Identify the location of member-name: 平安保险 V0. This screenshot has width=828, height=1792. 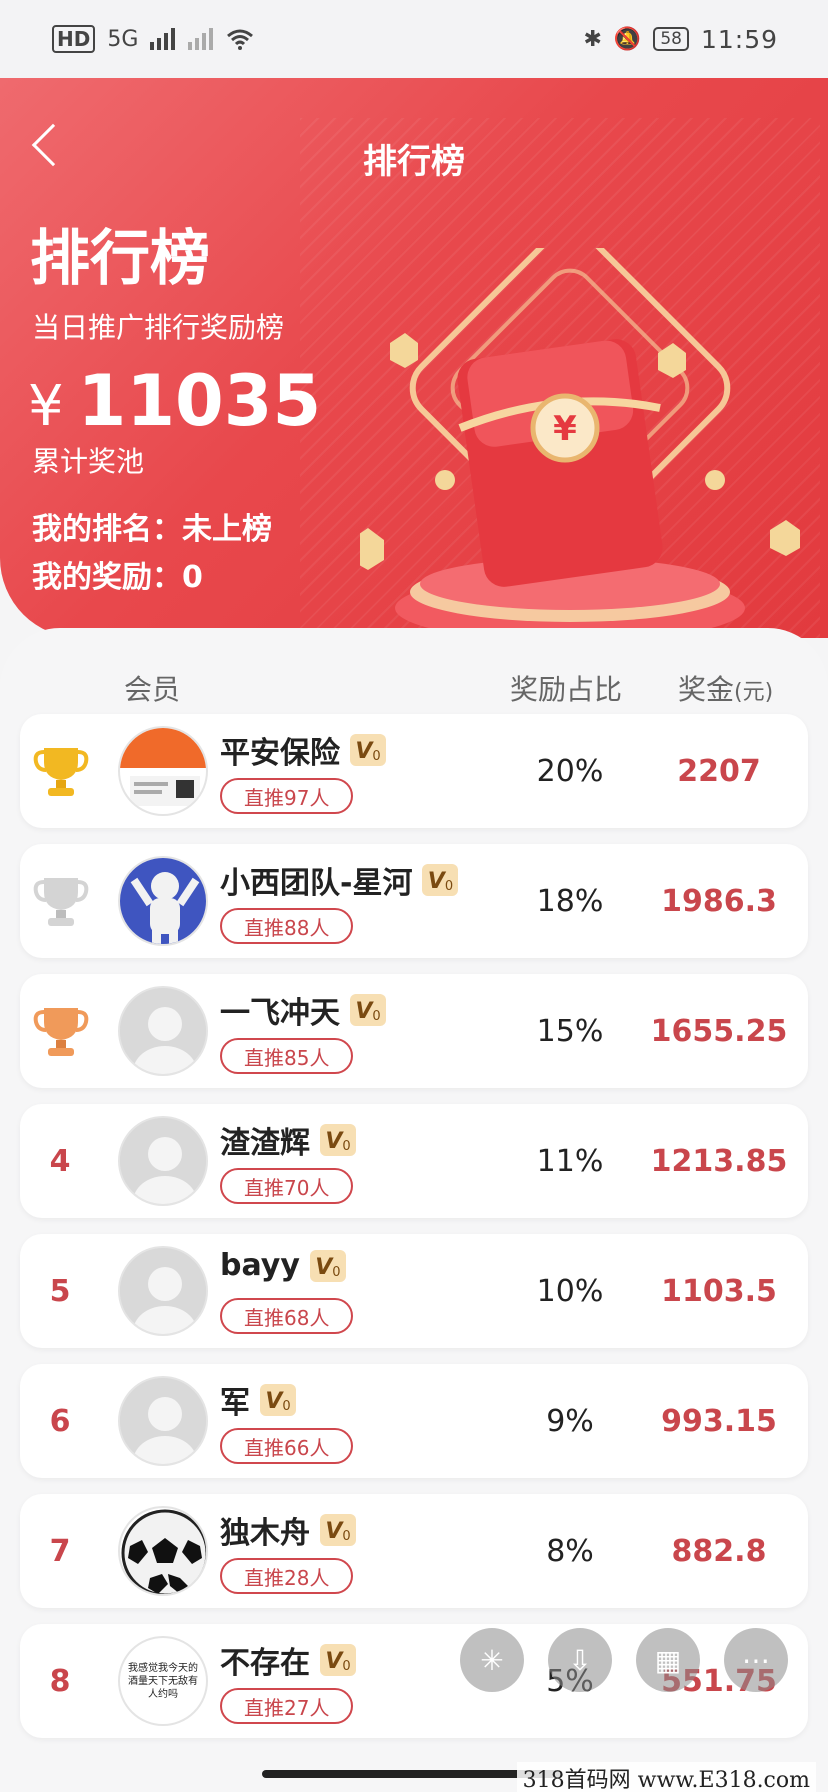
(303, 750).